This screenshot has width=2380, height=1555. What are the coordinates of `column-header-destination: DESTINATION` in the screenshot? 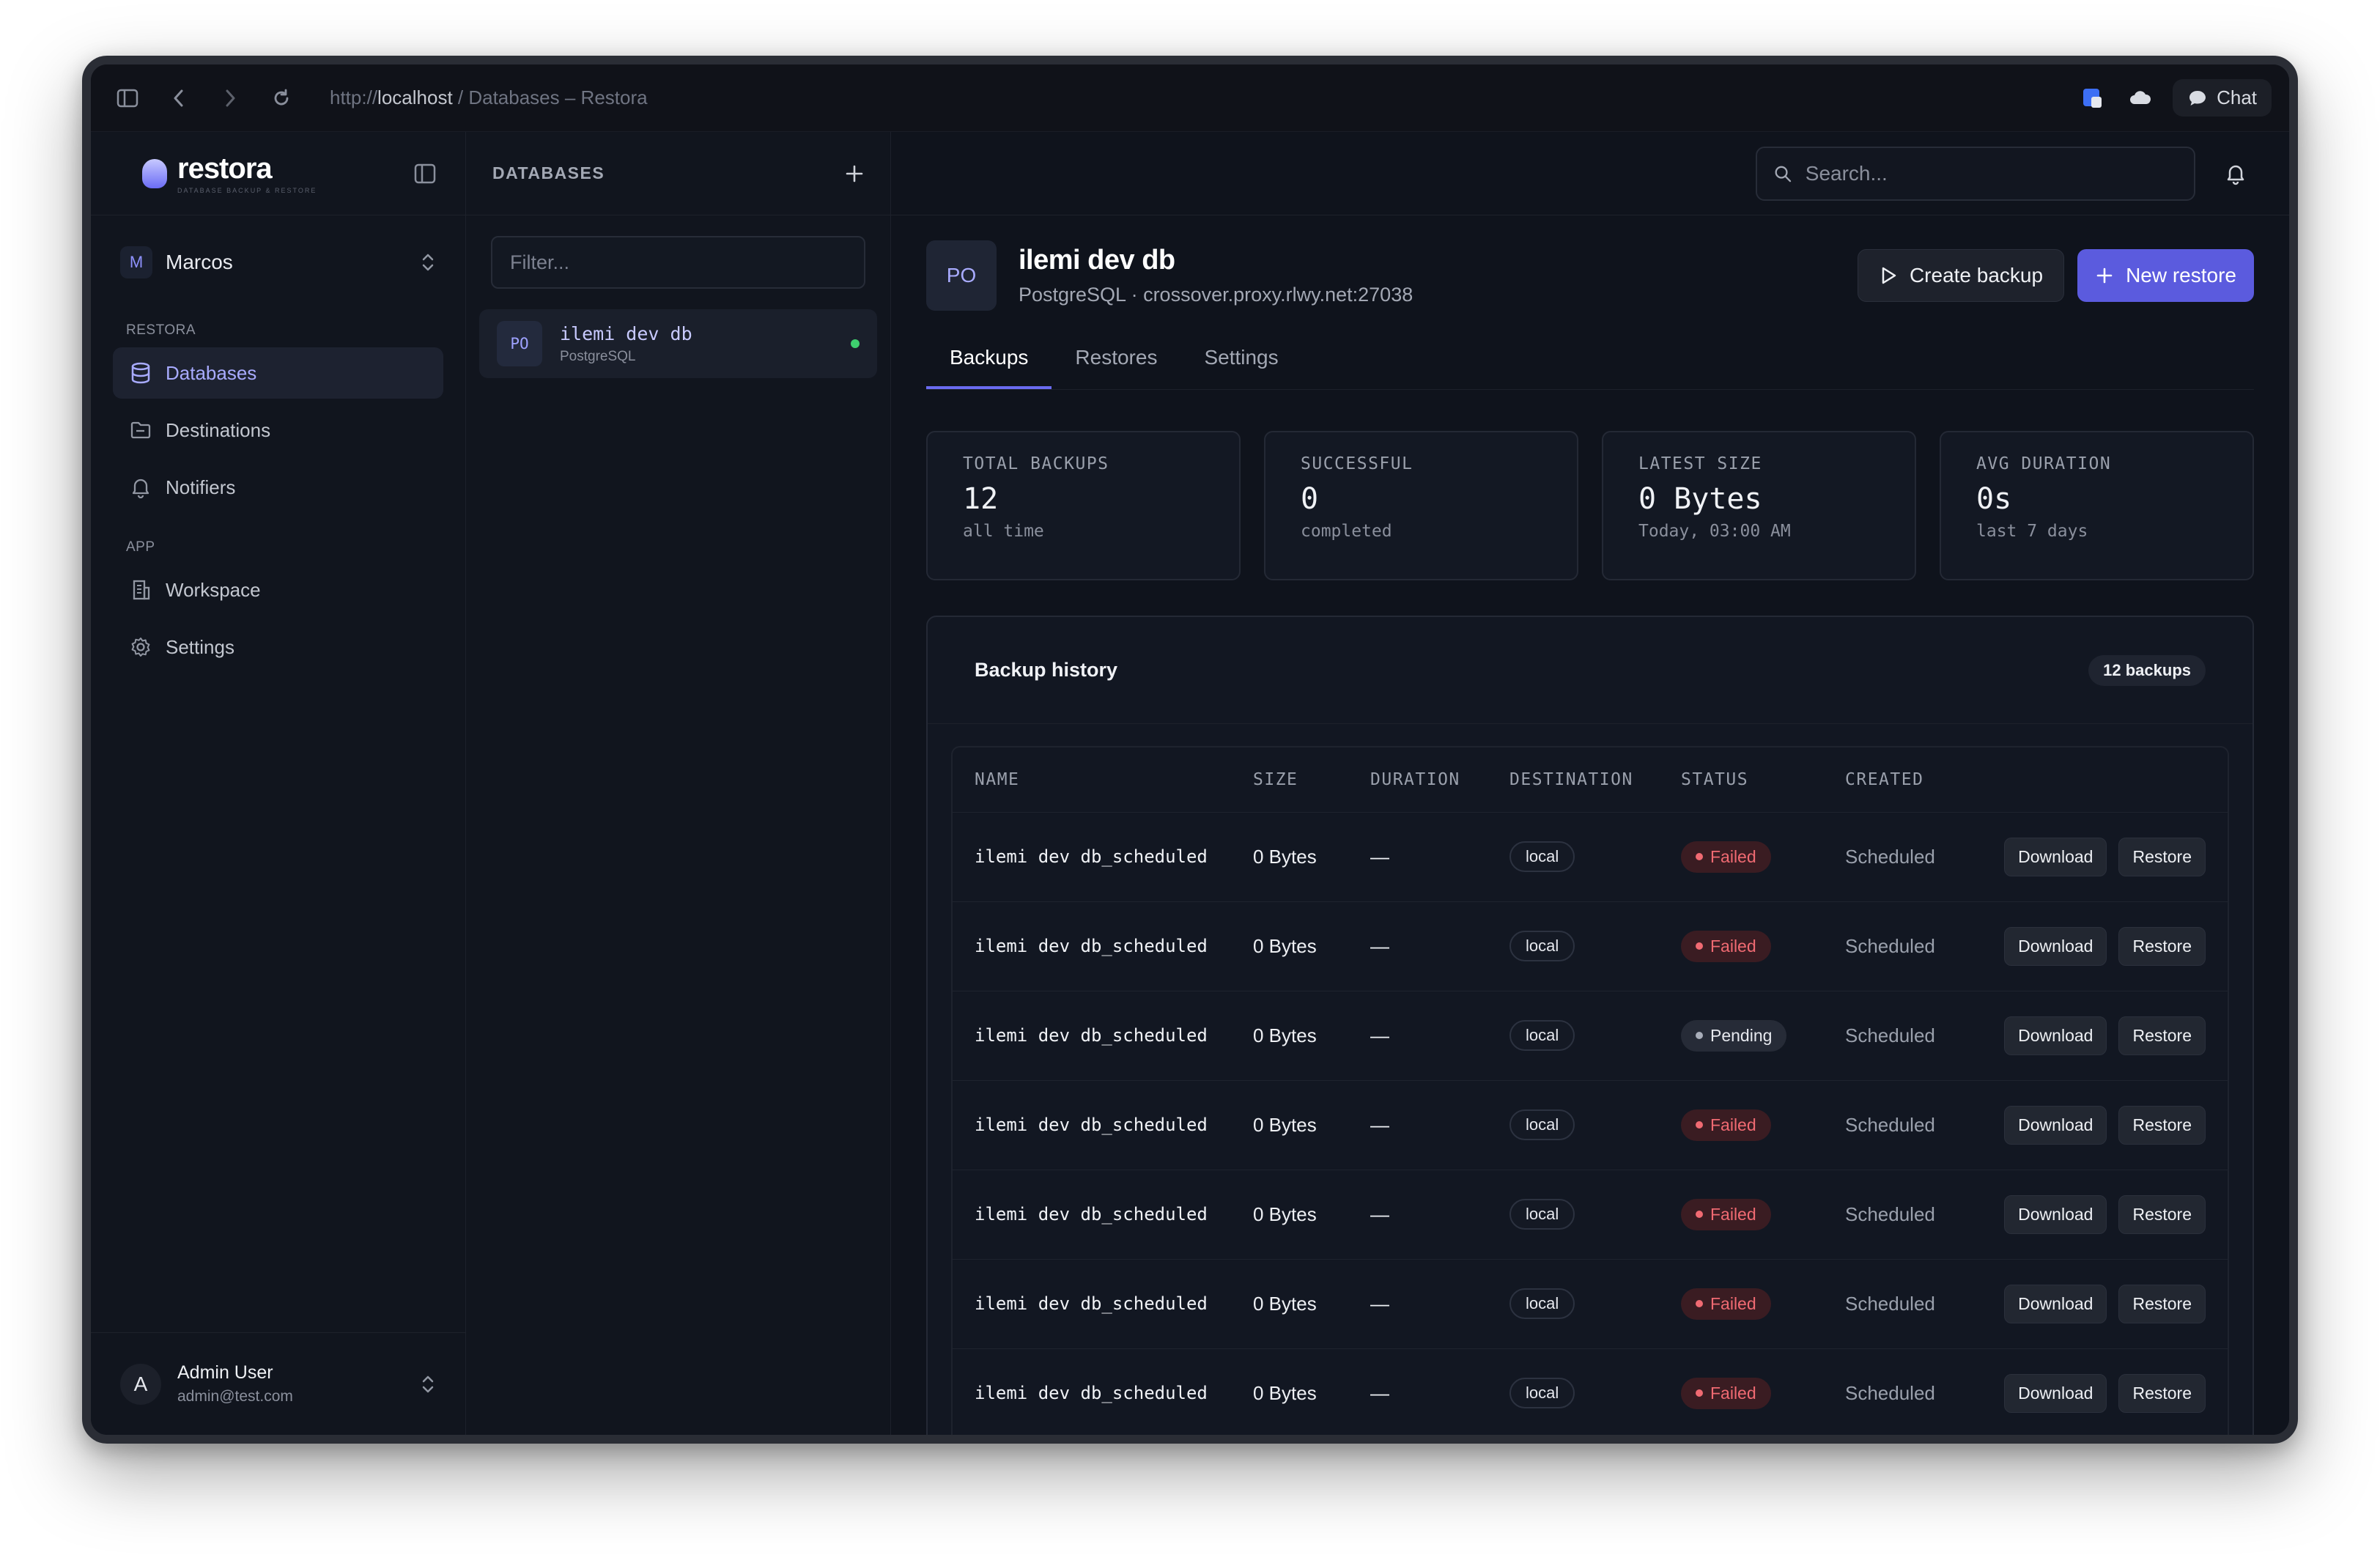 It's located at (1573, 780).